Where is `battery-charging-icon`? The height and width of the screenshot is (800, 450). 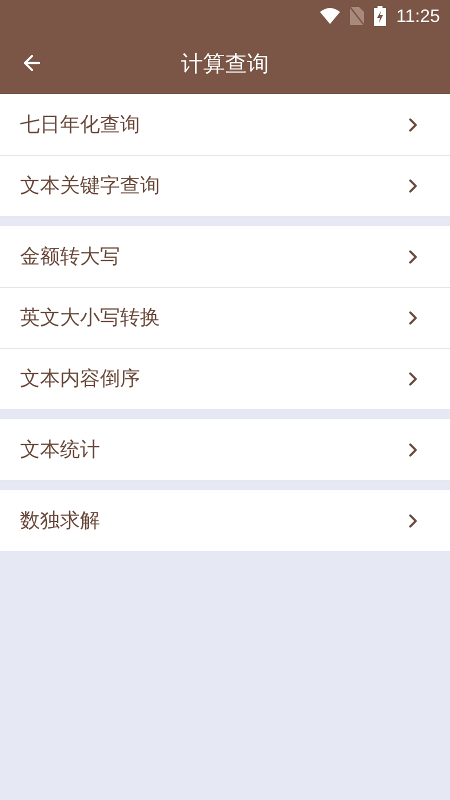
battery-charging-icon is located at coordinates (380, 16).